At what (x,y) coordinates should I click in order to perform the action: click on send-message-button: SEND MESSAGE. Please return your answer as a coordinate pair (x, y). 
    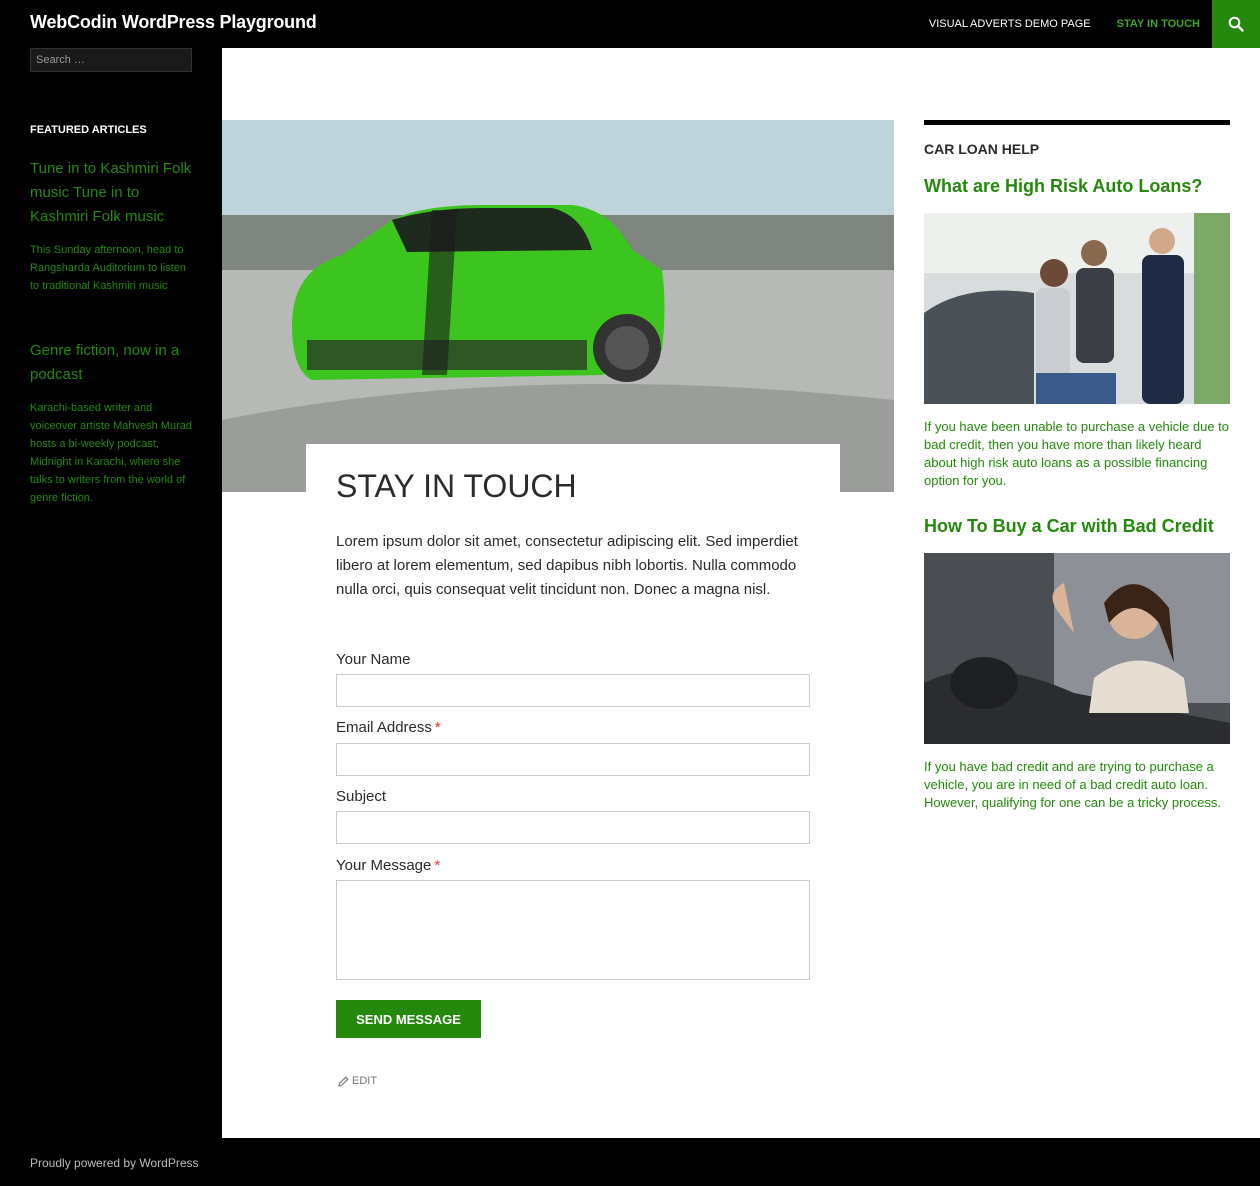
    Looking at the image, I should click on (408, 1019).